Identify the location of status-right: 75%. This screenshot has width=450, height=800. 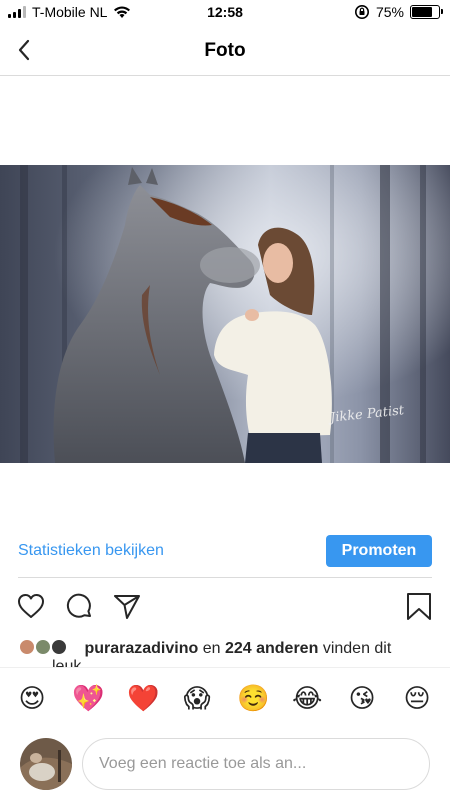
(398, 12).